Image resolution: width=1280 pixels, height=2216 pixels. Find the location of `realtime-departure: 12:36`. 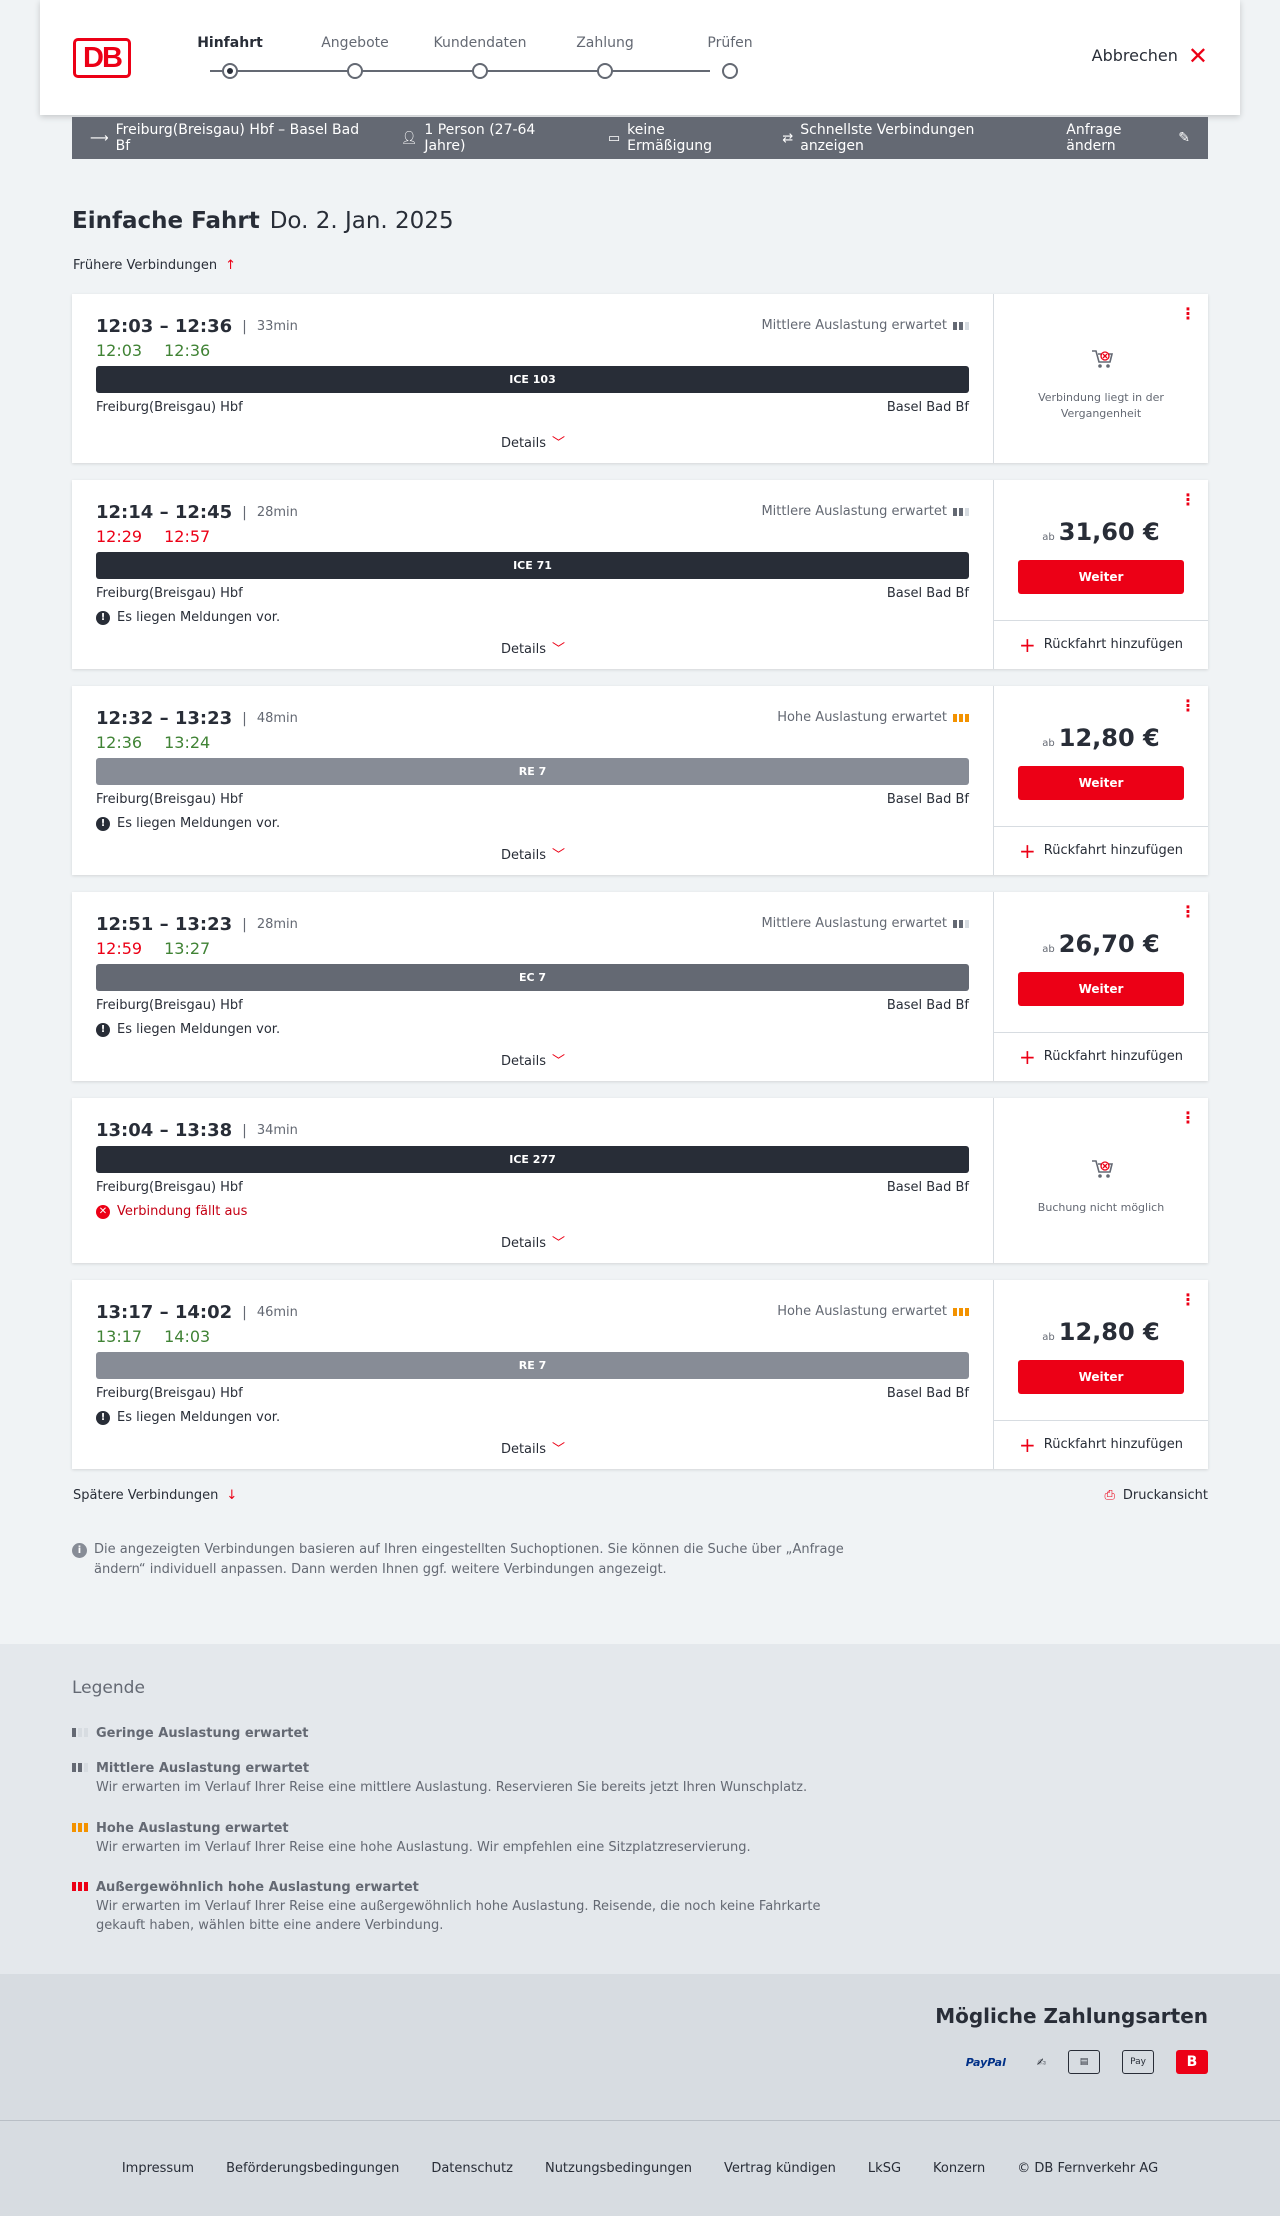

realtime-departure: 12:36 is located at coordinates (119, 742).